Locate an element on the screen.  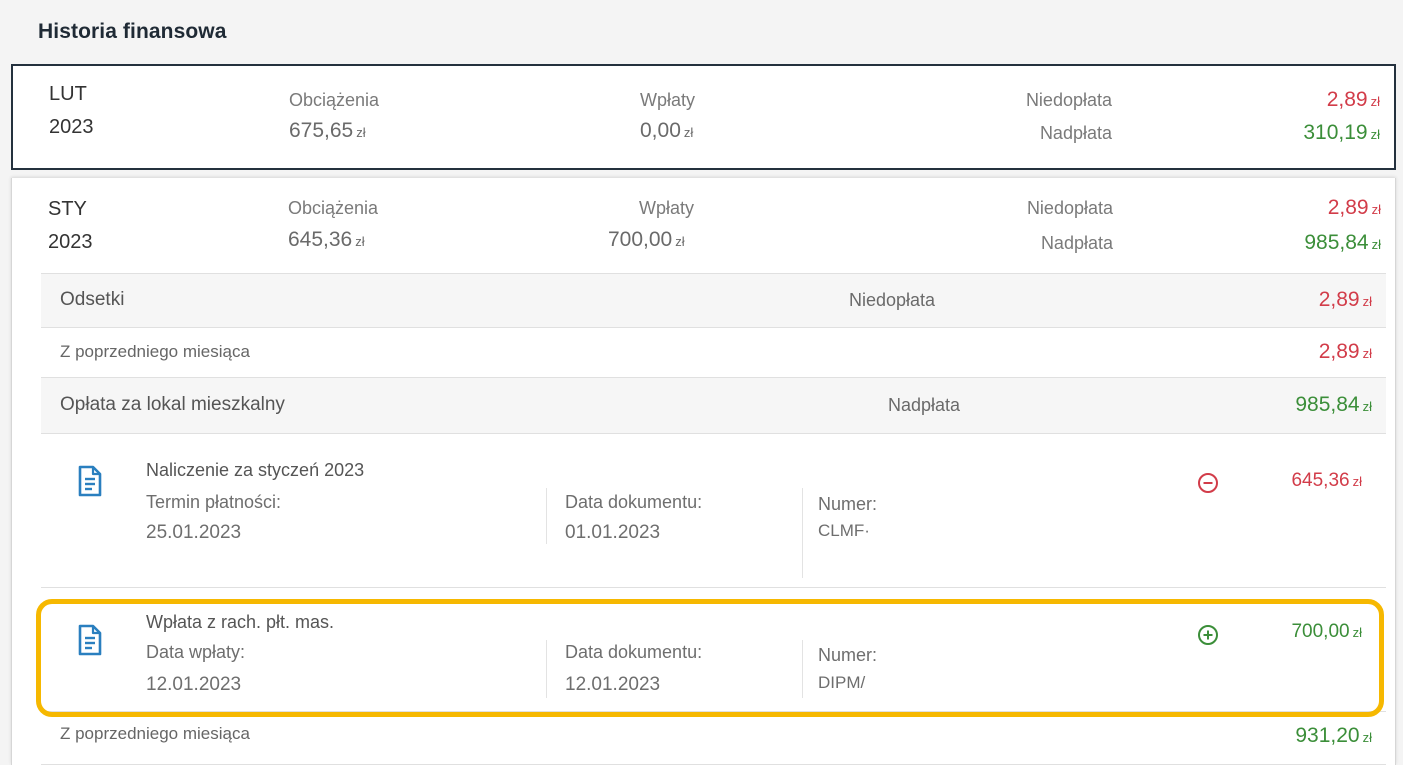
minus-circle-icon is located at coordinates (1208, 483).